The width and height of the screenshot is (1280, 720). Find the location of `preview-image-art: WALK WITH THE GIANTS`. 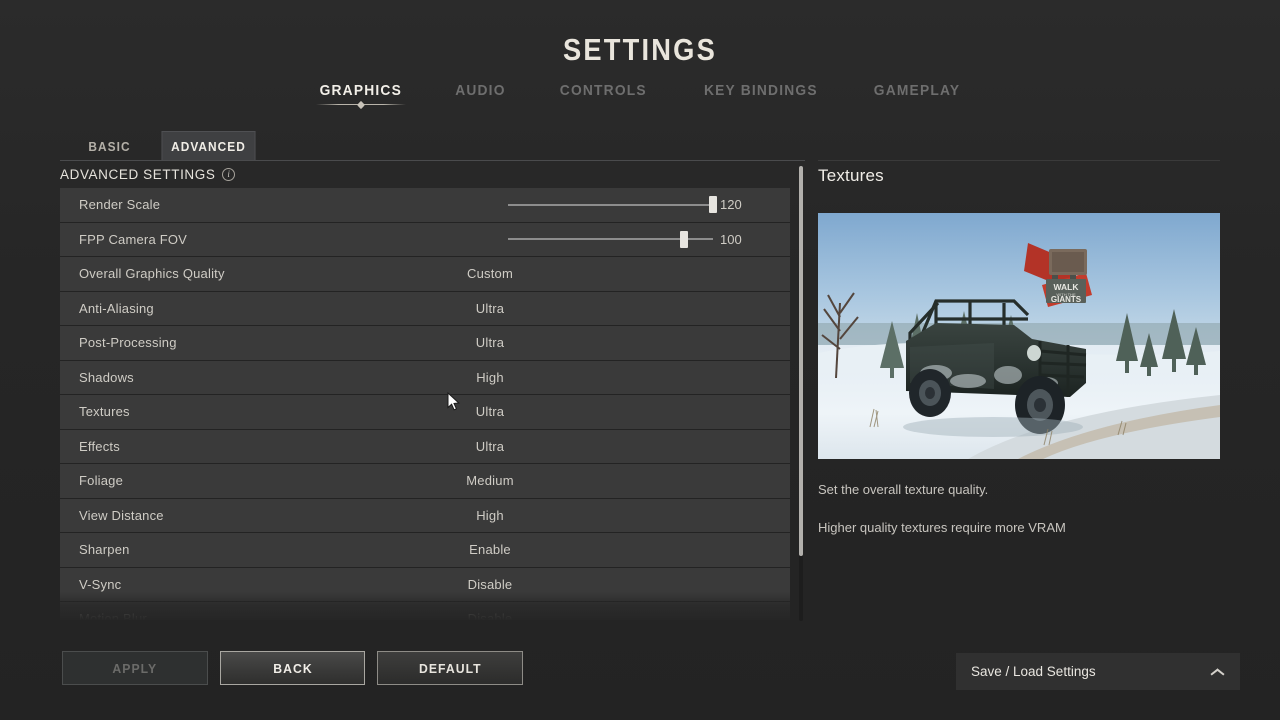

preview-image-art: WALK WITH THE GIANTS is located at coordinates (1019, 336).